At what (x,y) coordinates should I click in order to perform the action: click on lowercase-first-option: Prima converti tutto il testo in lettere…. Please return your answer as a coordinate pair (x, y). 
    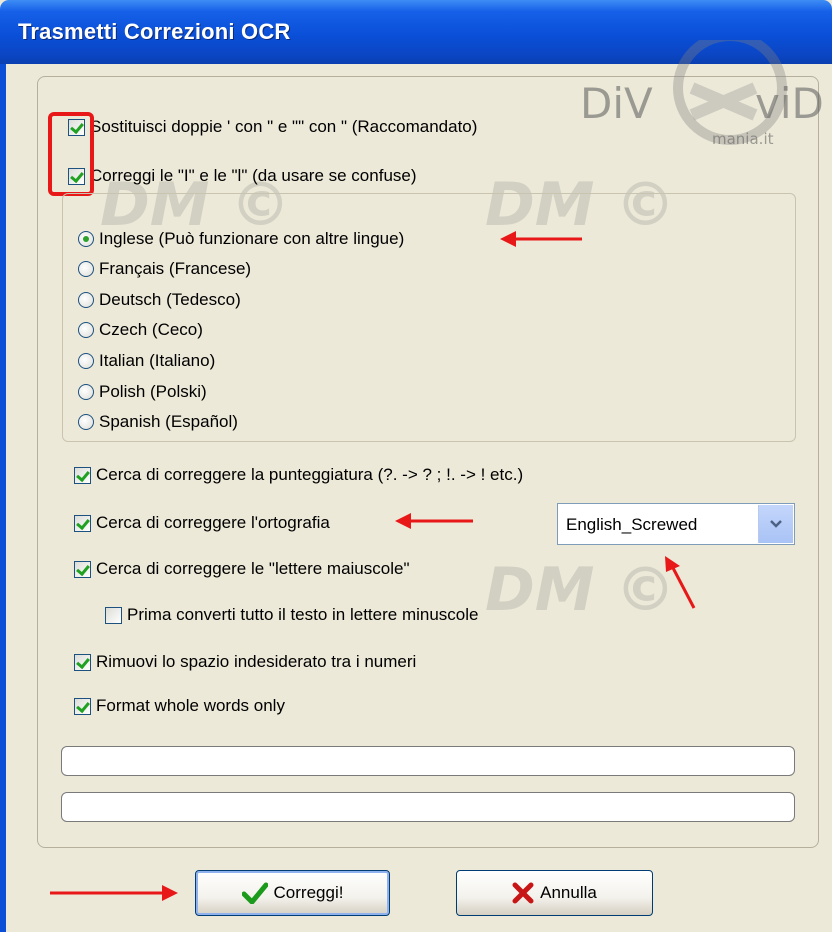
    Looking at the image, I should click on (291, 615).